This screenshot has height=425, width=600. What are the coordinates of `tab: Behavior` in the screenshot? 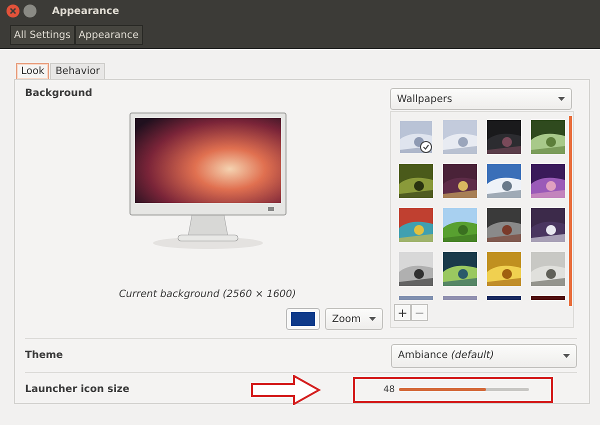 It's located at (77, 71).